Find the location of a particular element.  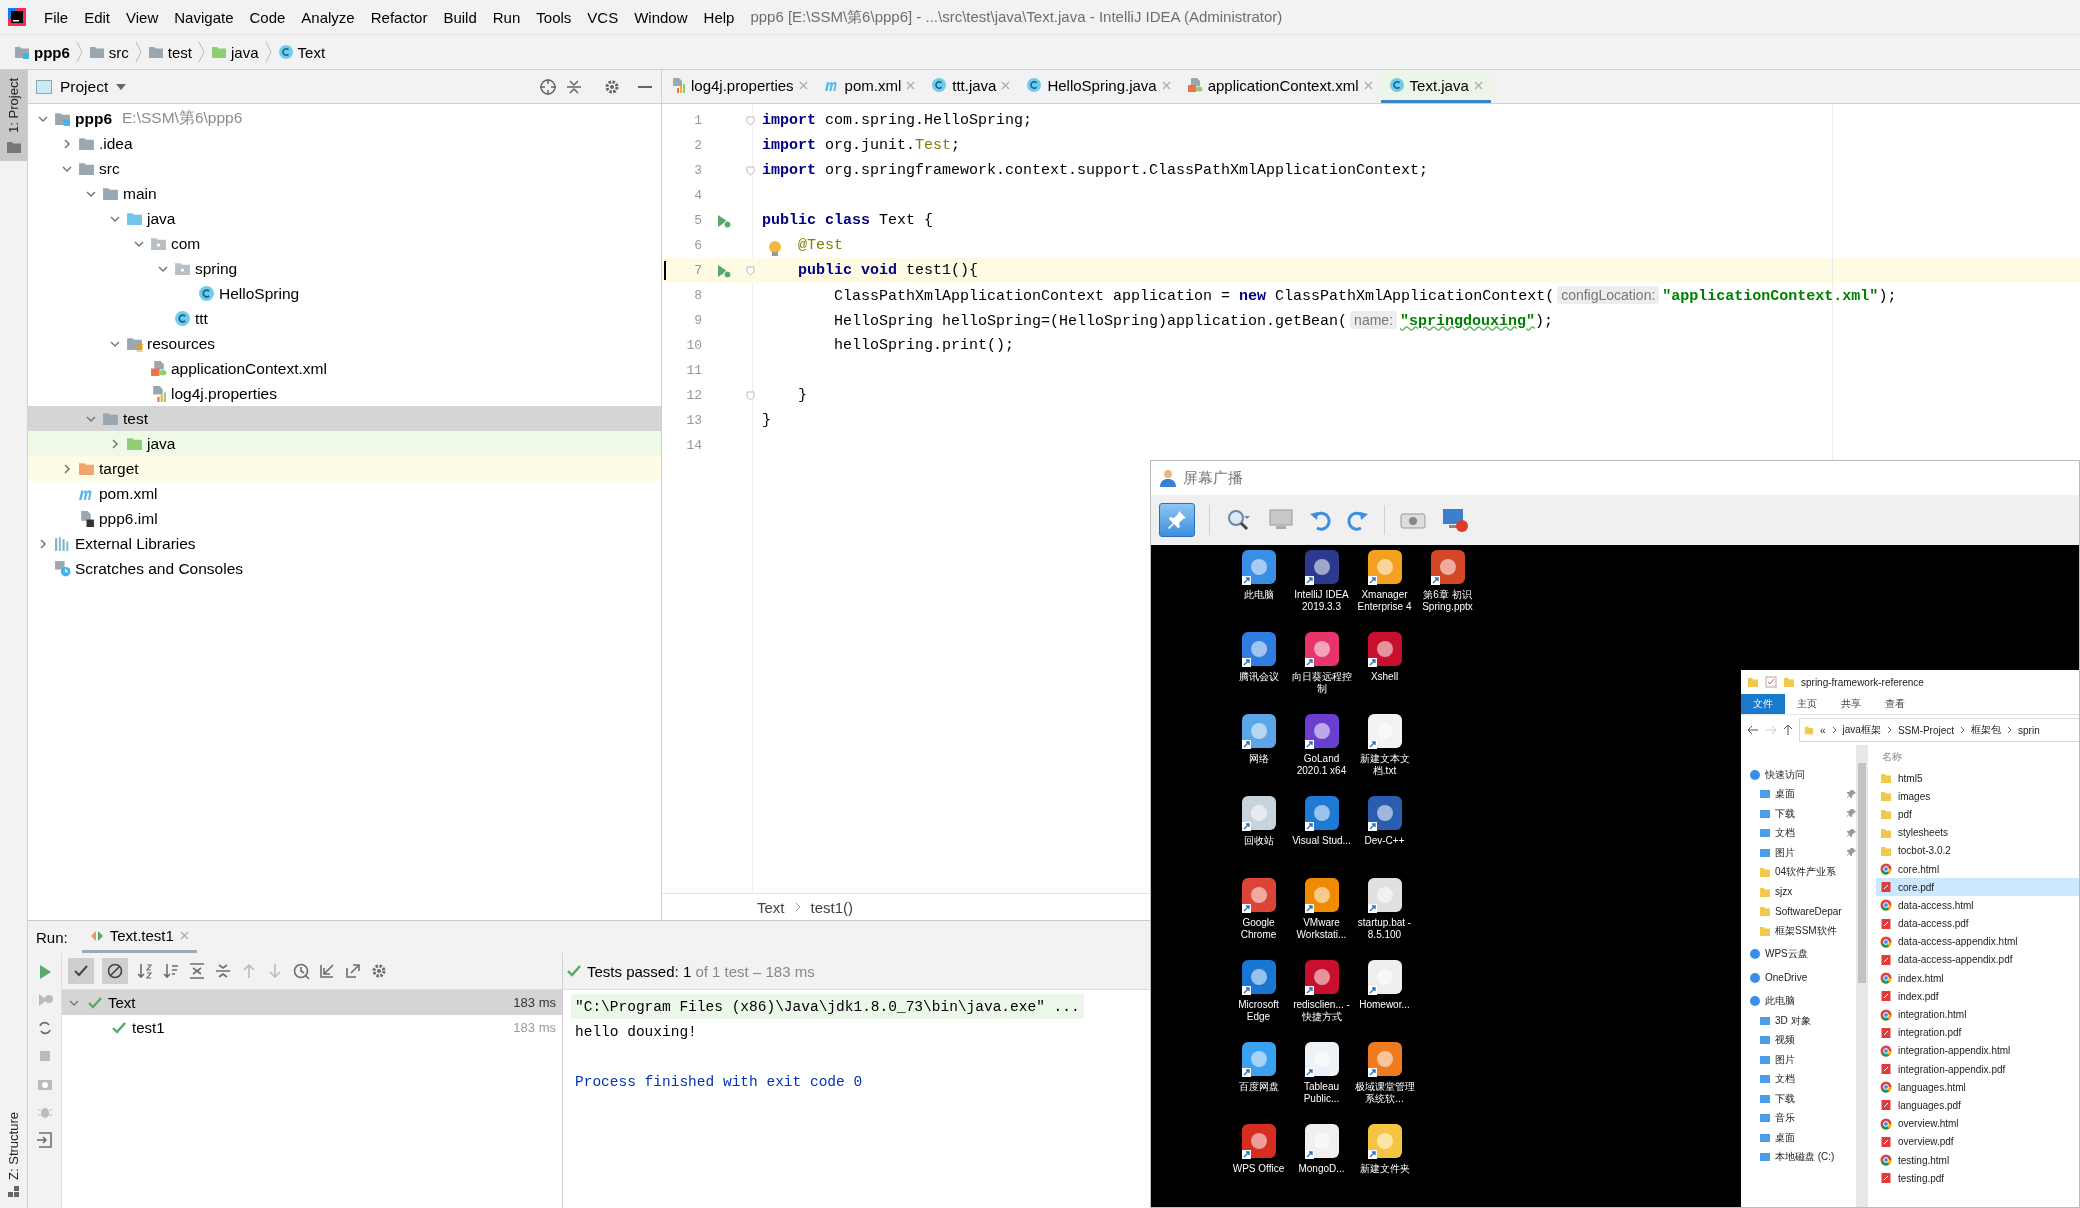

ribbon-tab: 共享 is located at coordinates (1851, 704).